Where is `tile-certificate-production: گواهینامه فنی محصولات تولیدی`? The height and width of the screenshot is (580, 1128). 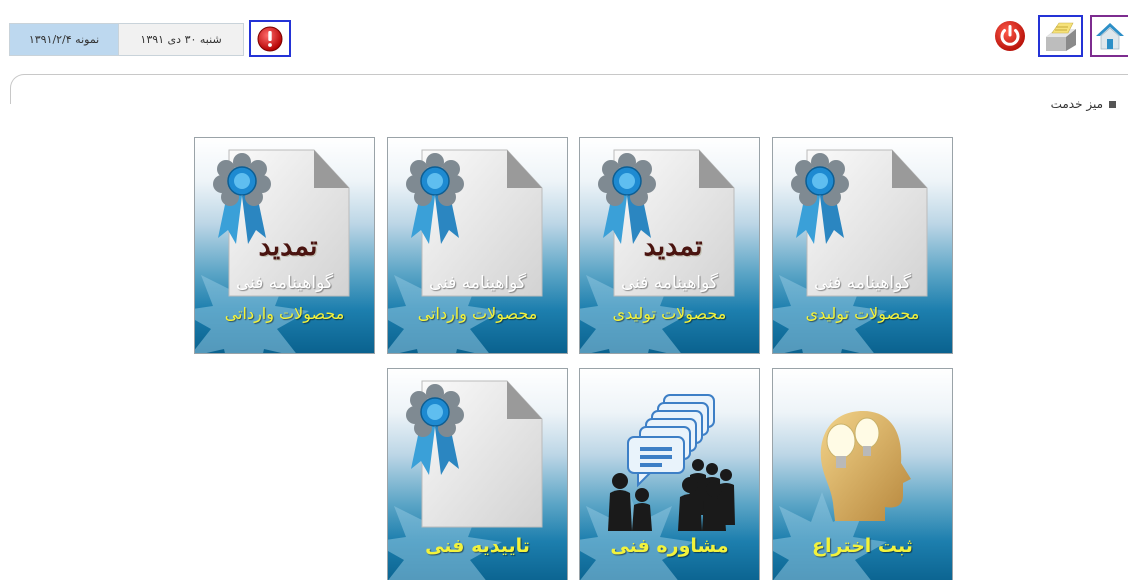 tile-certificate-production: گواهینامه فنی محصولات تولیدی is located at coordinates (862, 245).